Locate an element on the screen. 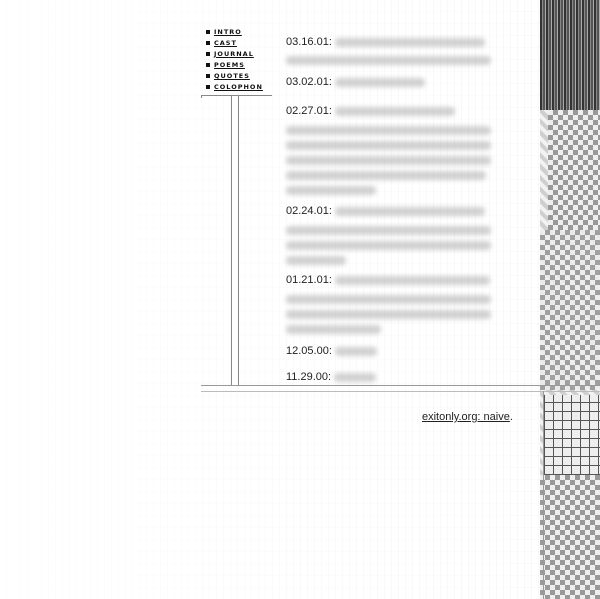 This screenshot has height=599, width=600. nav-item-poems: POEMS is located at coordinates (239, 64).